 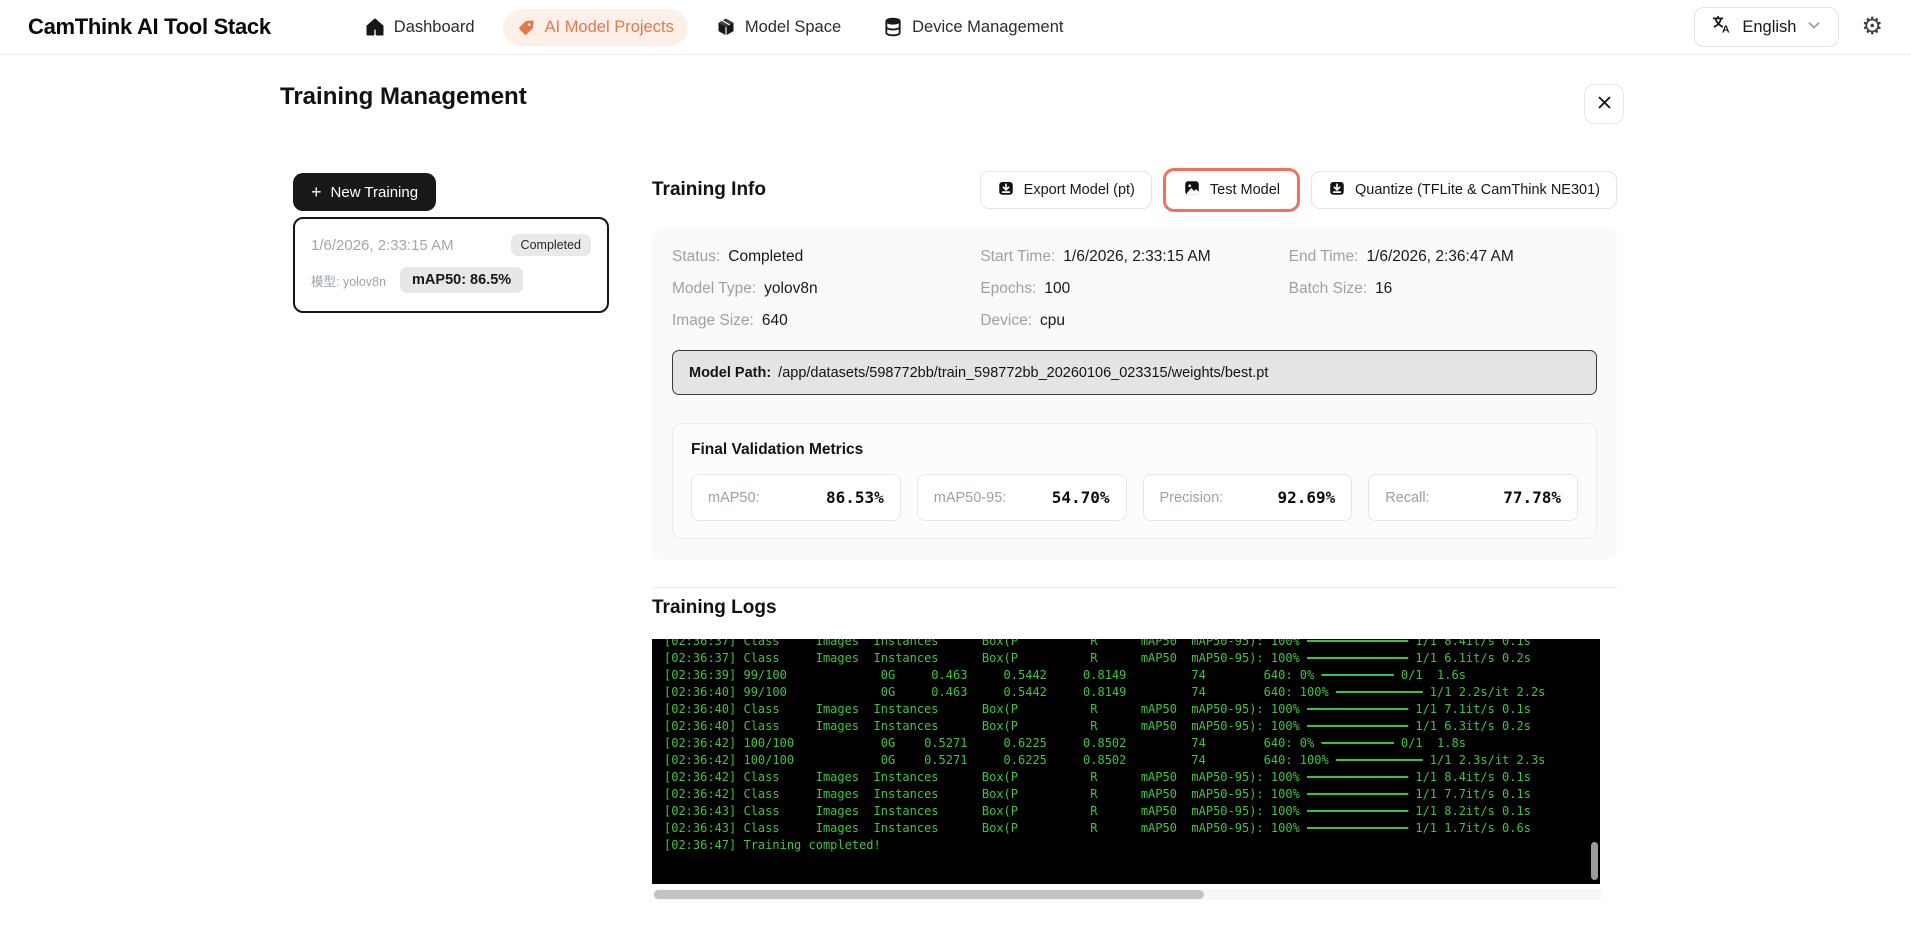 I want to click on chevron-down-icon, so click(x=1814, y=27).